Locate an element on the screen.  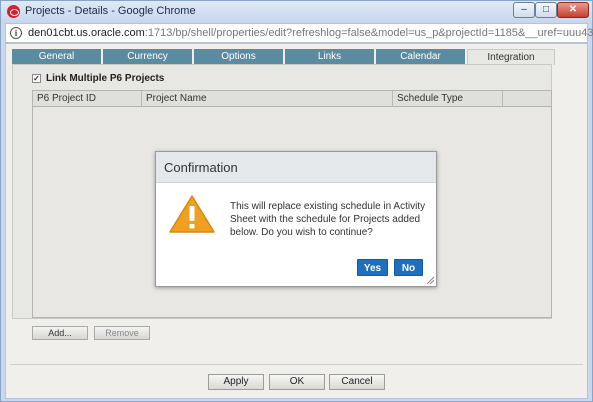
column-header-project-name: Project Name is located at coordinates (267, 99).